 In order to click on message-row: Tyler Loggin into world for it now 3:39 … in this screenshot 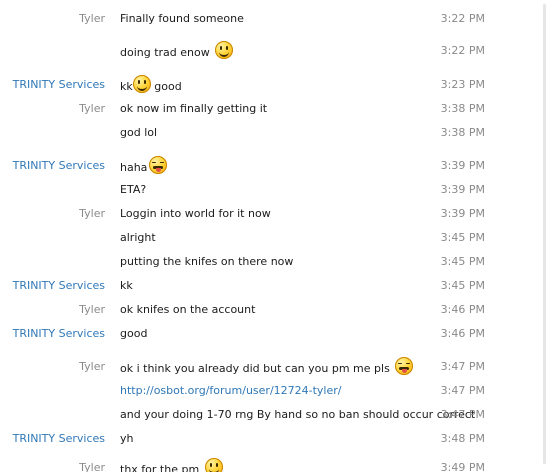, I will do `click(270, 213)`.